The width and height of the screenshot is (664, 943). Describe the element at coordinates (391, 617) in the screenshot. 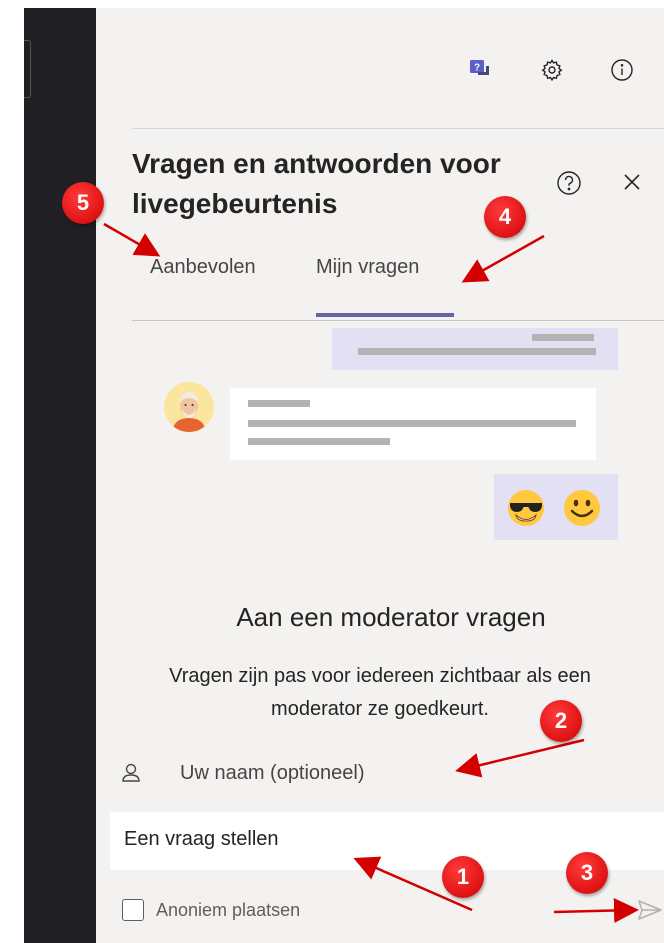

I see `ask-moderator-heading: Aan een moderator vragen` at that location.